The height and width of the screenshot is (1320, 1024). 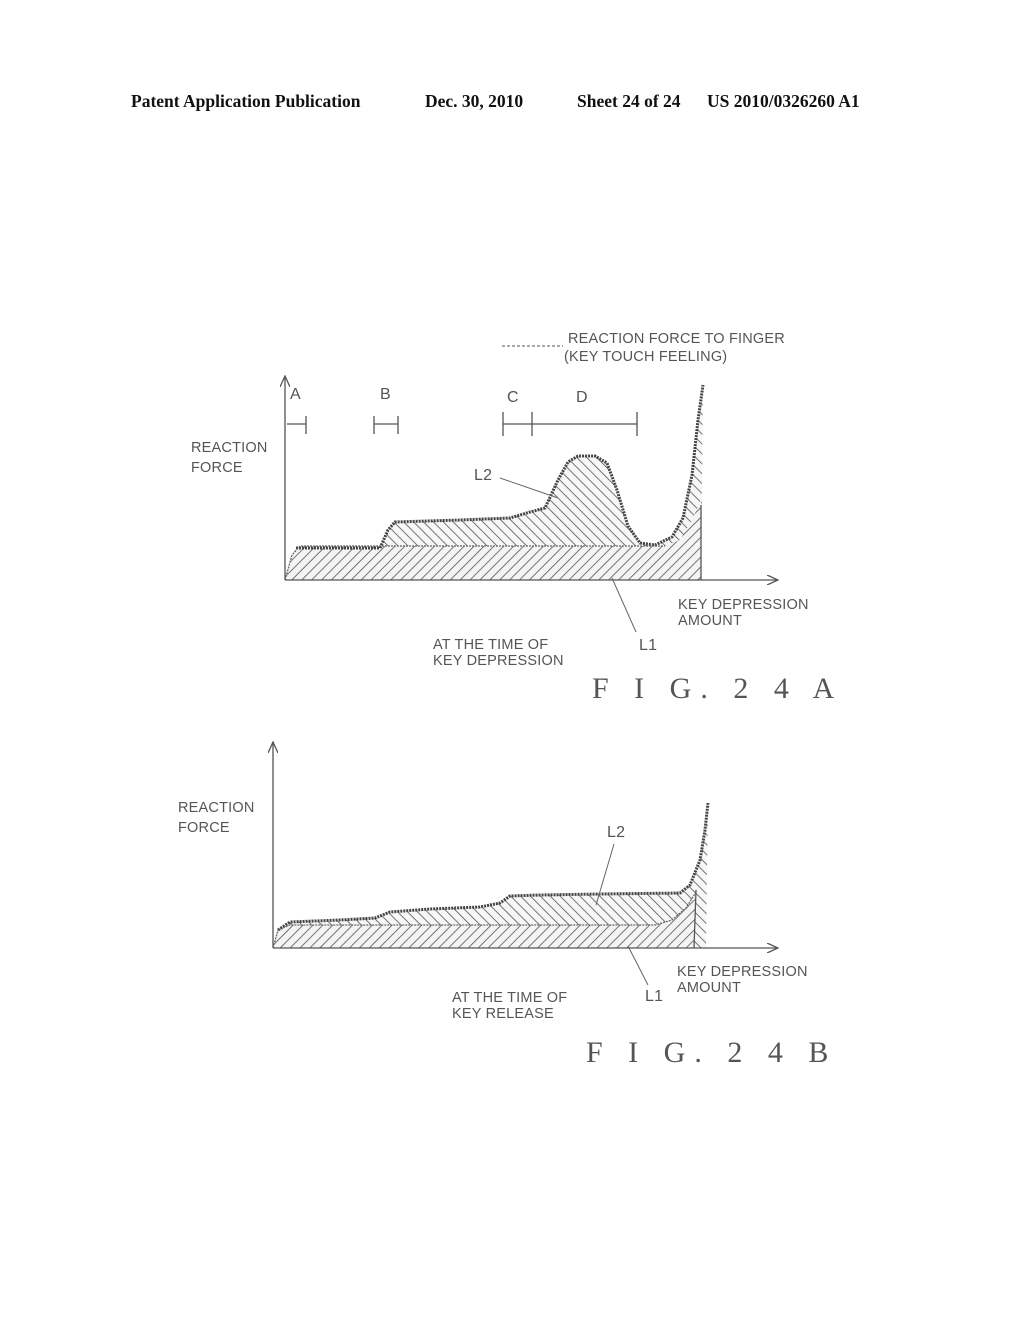 What do you see at coordinates (742, 972) in the screenshot?
I see `fig-24b-x-label-1: KEY DEPRESSION` at bounding box center [742, 972].